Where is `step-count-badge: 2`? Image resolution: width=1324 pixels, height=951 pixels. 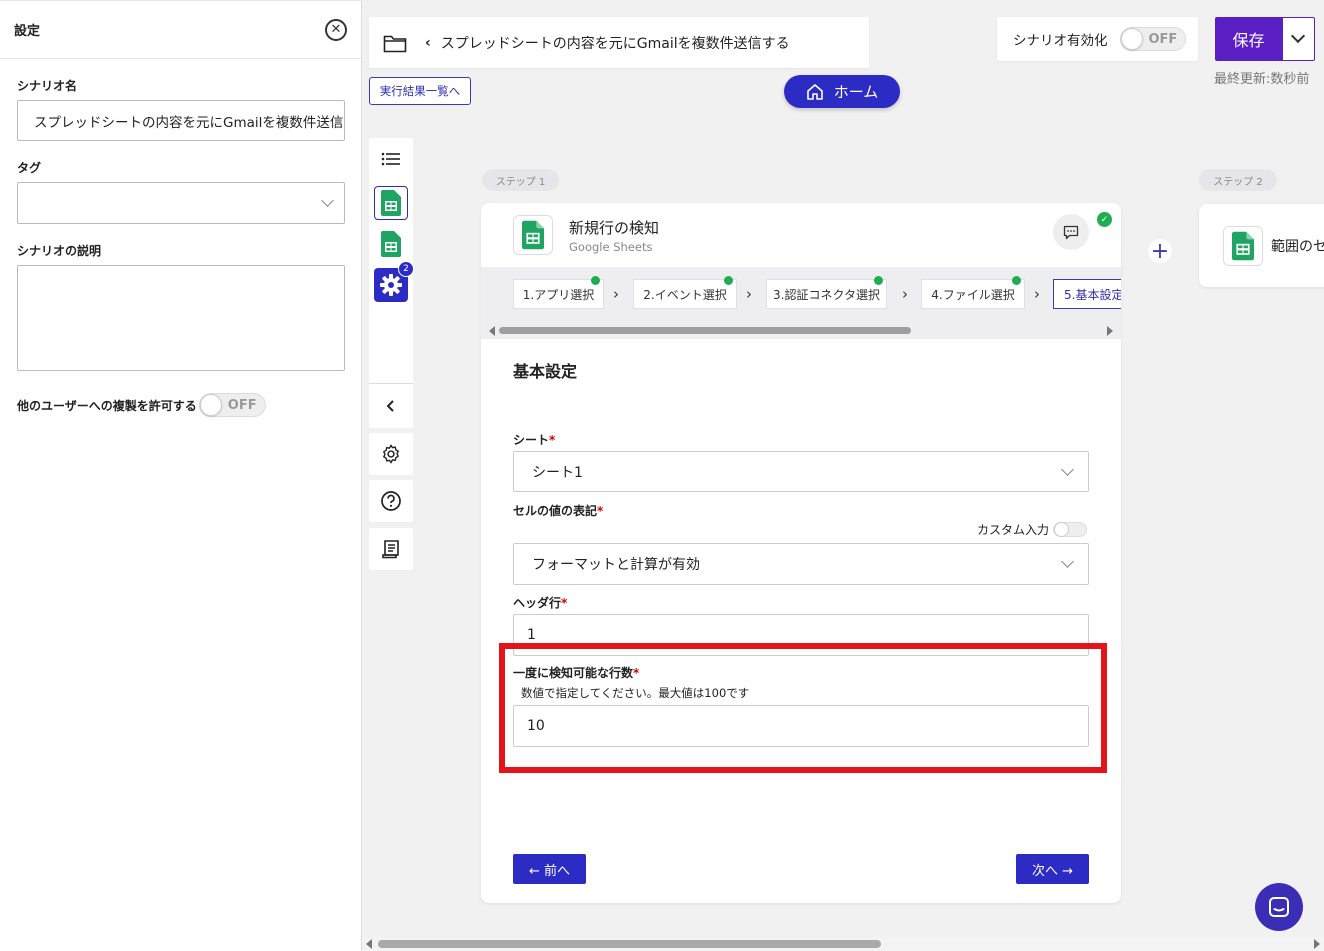 step-count-badge: 2 is located at coordinates (406, 269).